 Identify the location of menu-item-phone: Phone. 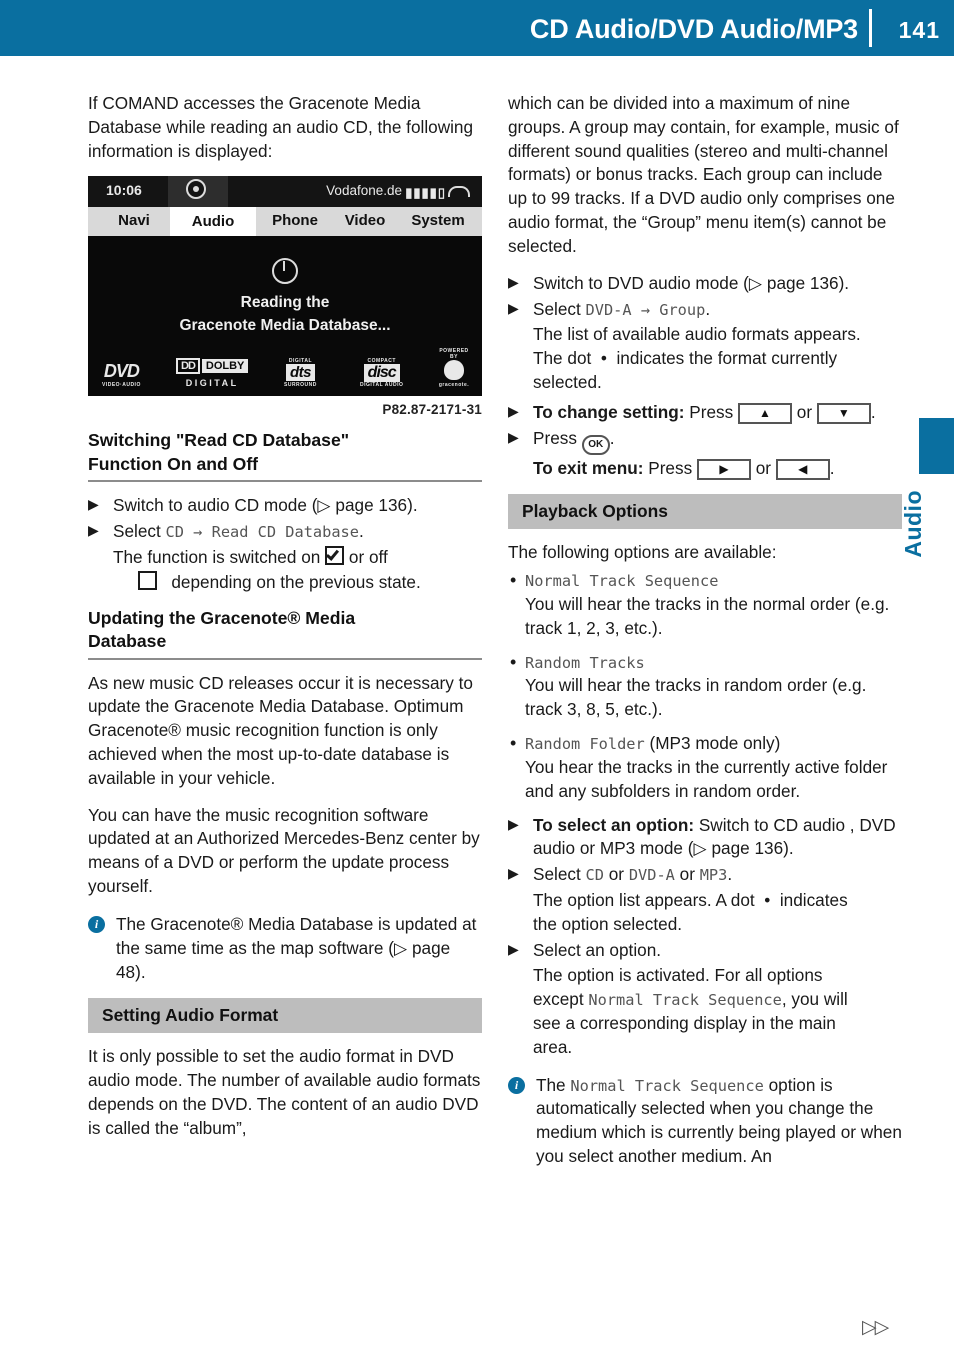
(295, 220).